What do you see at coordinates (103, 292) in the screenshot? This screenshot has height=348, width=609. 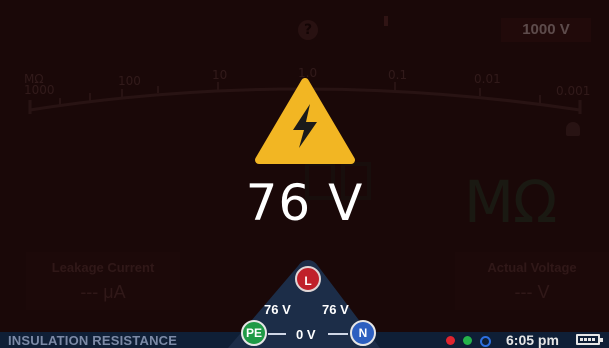 I see `leakage-current-value: --- μA` at bounding box center [103, 292].